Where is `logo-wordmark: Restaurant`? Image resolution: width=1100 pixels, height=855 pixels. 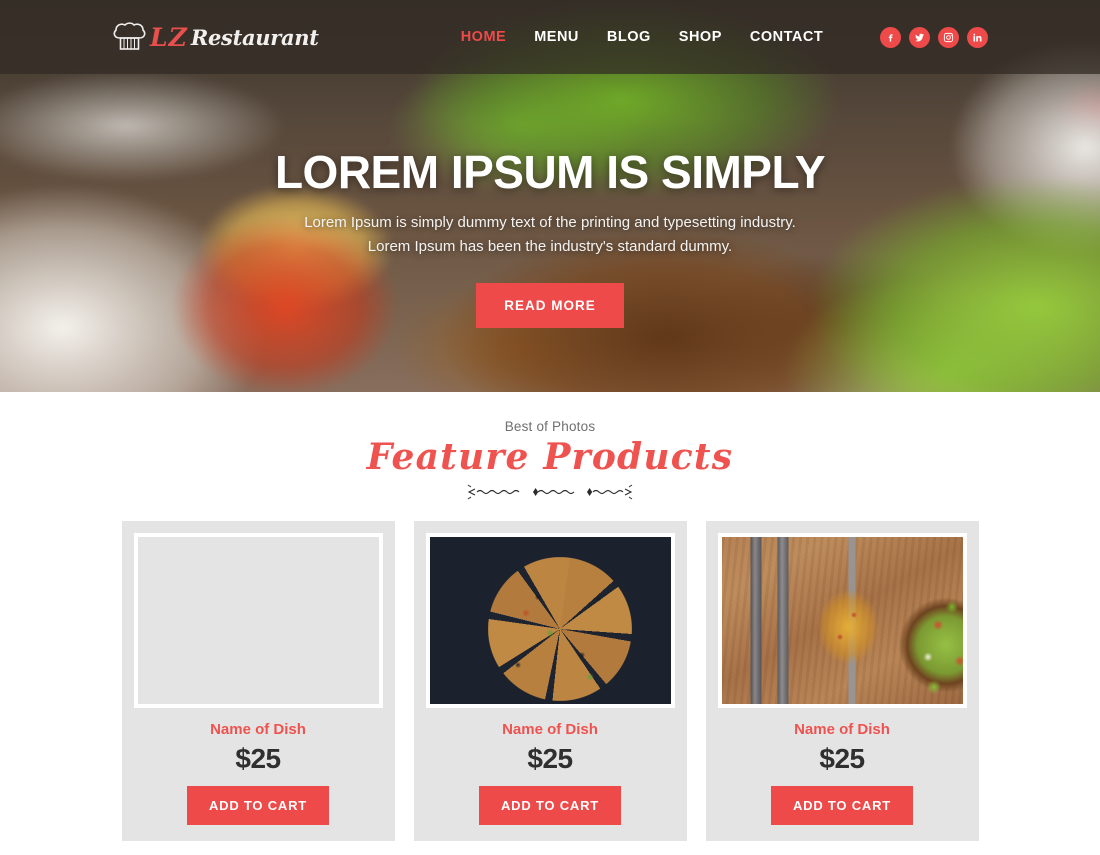
logo-wordmark: Restaurant is located at coordinates (254, 37).